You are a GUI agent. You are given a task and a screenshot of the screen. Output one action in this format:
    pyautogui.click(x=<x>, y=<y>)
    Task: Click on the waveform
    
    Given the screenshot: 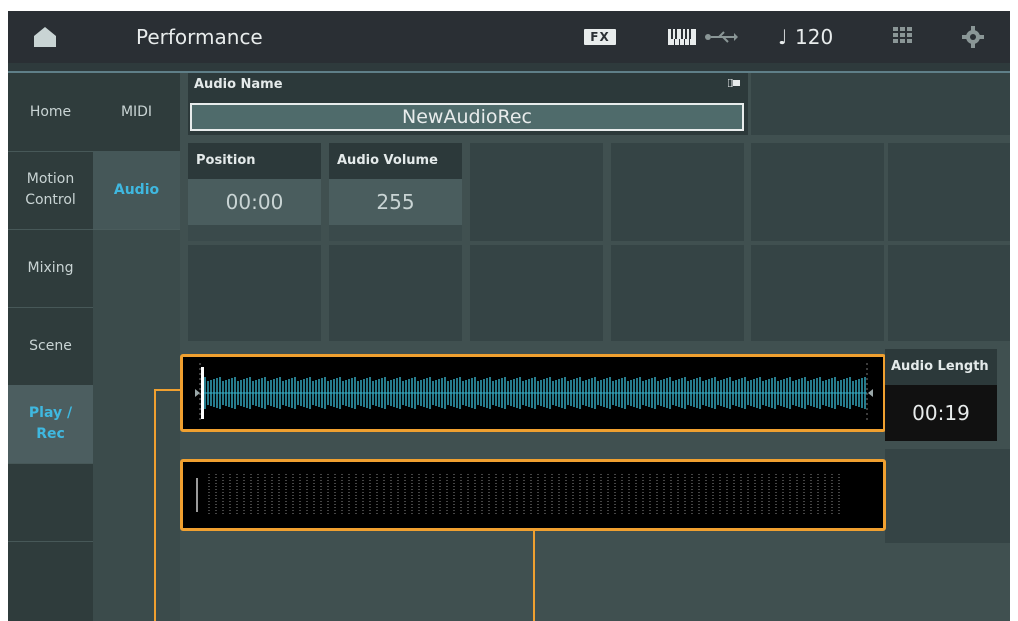 What is the action you would take?
    pyautogui.click(x=534, y=393)
    